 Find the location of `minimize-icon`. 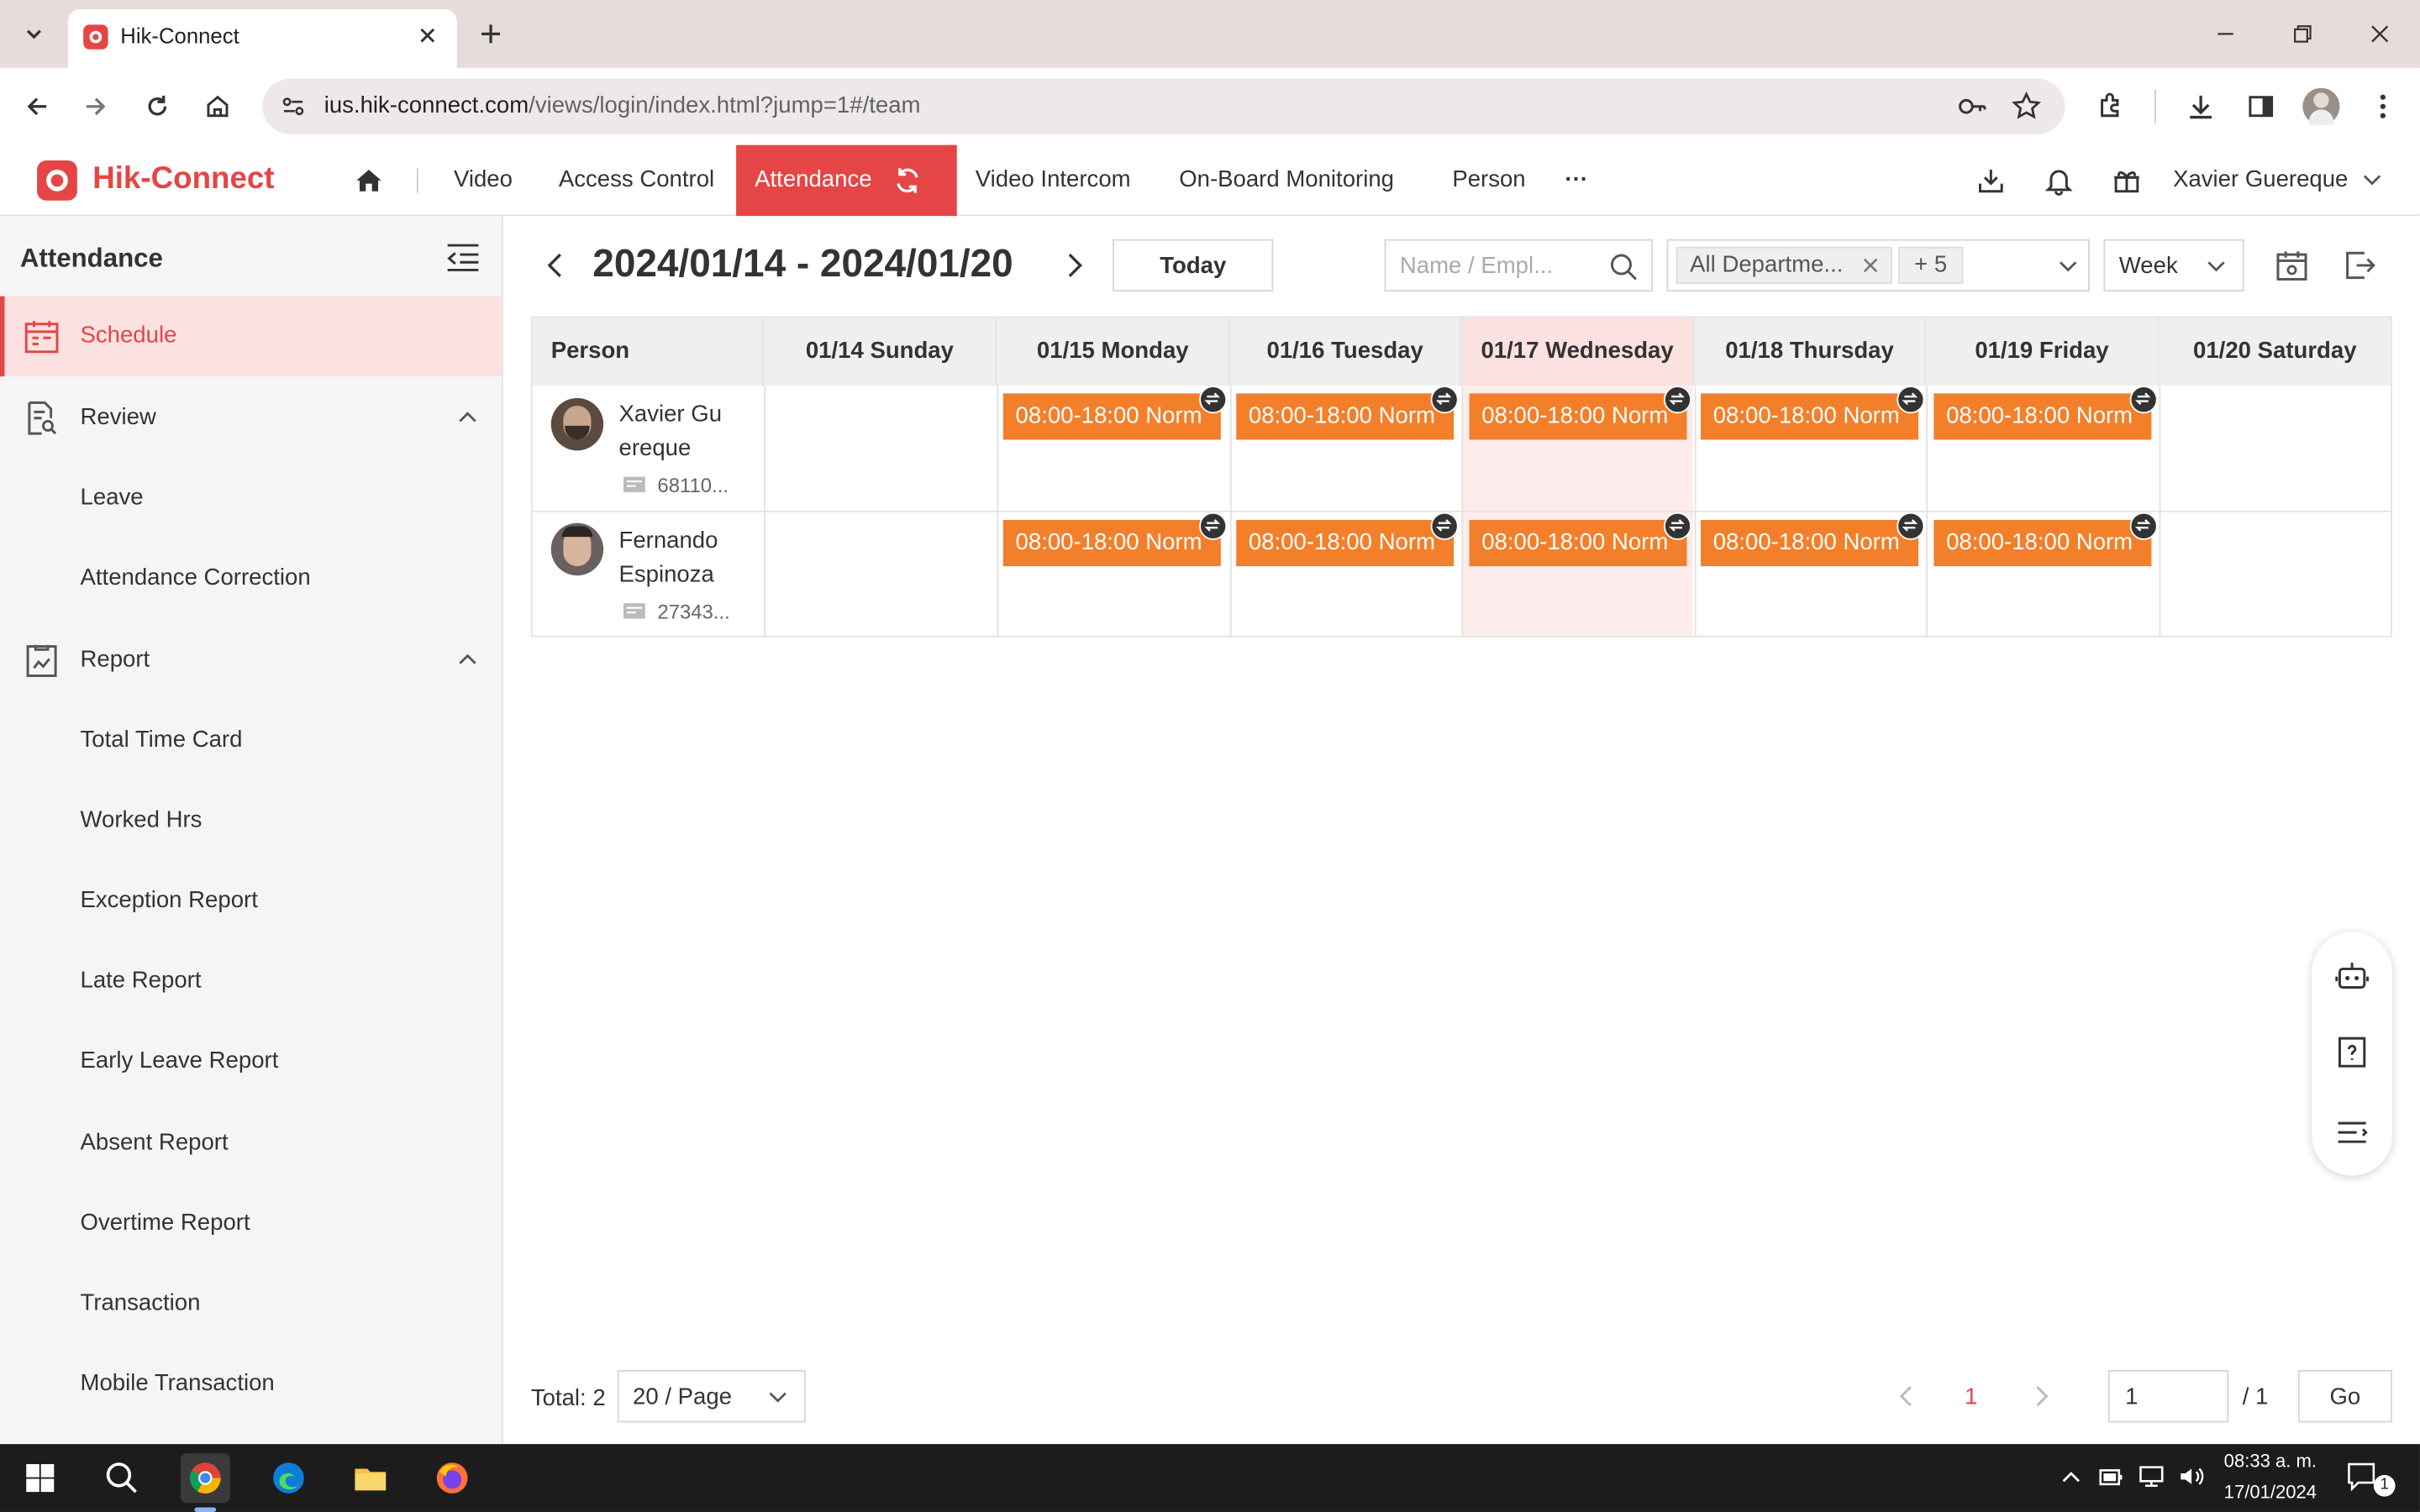

minimize-icon is located at coordinates (2225, 34).